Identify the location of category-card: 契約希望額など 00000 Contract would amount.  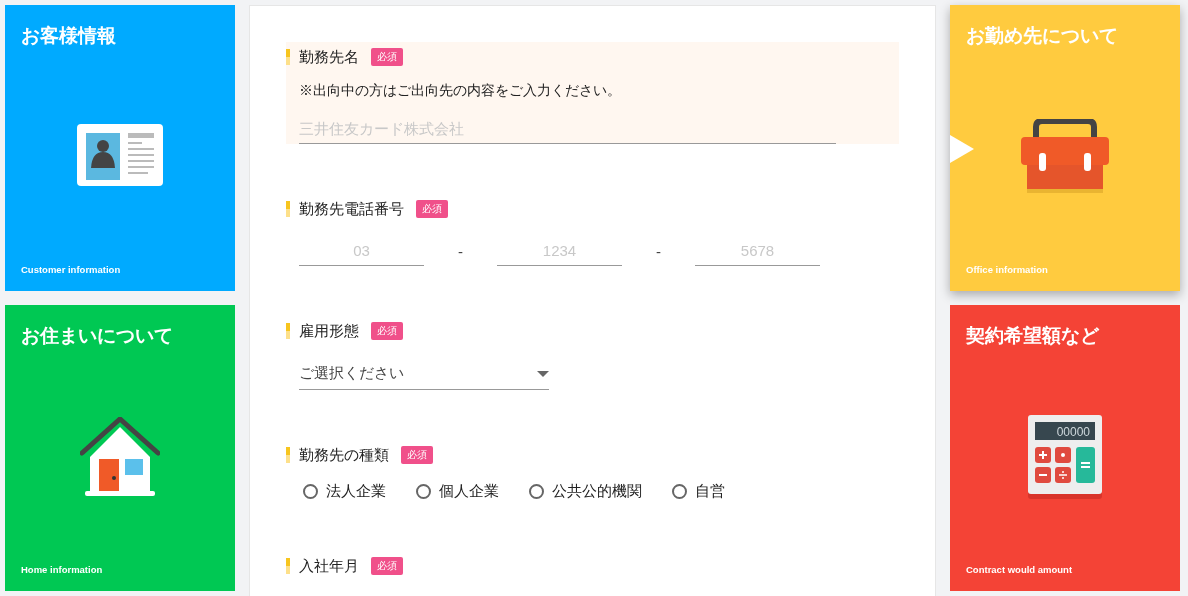
(1065, 448).